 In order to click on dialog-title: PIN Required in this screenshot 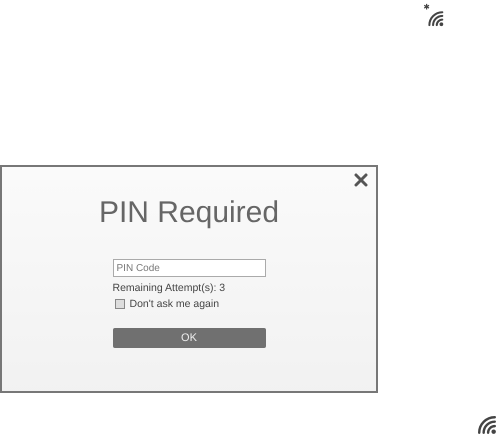, I will do `click(189, 213)`.